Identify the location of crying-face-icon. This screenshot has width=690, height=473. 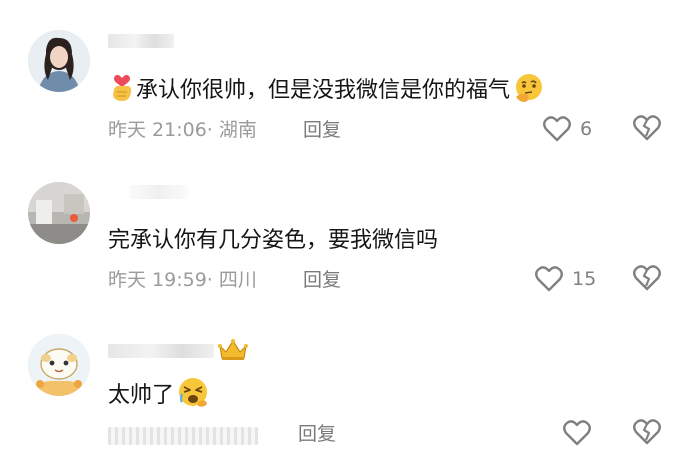
(193, 392).